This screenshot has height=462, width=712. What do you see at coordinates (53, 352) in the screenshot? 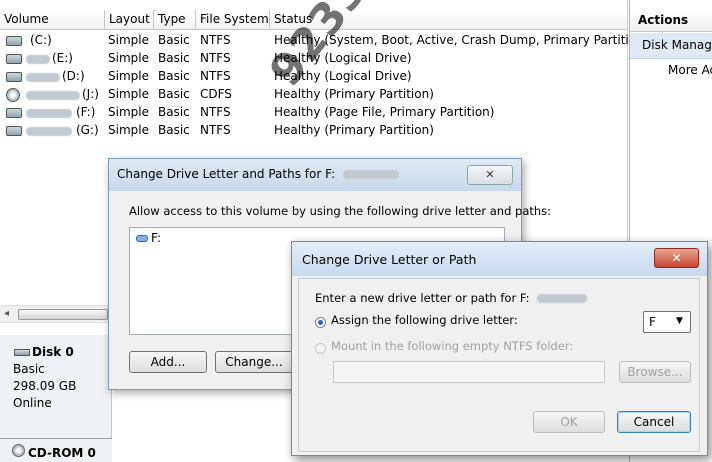
I see `disk-name: Disk 0` at bounding box center [53, 352].